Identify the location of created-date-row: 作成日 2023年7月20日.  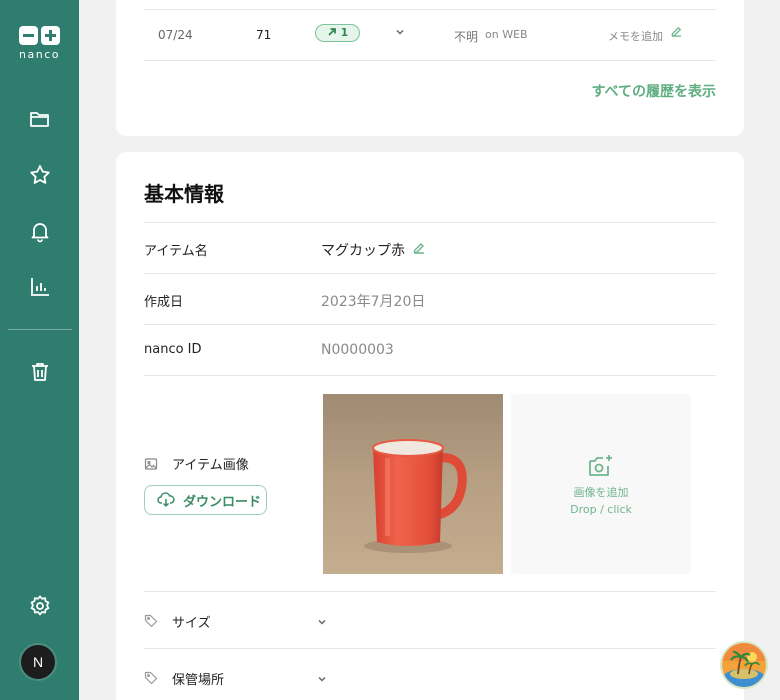
(430, 298).